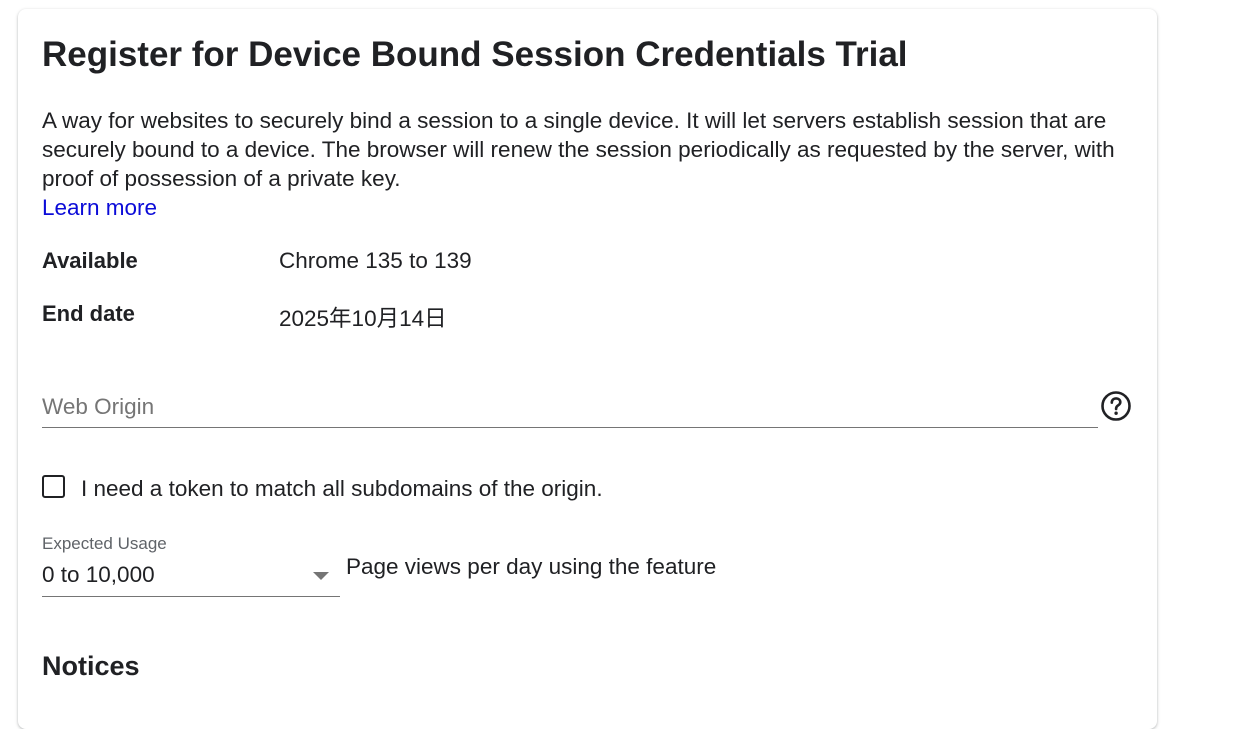 Image resolution: width=1252 pixels, height=729 pixels. Describe the element at coordinates (53, 486) in the screenshot. I see `subdomains-checkbox` at that location.